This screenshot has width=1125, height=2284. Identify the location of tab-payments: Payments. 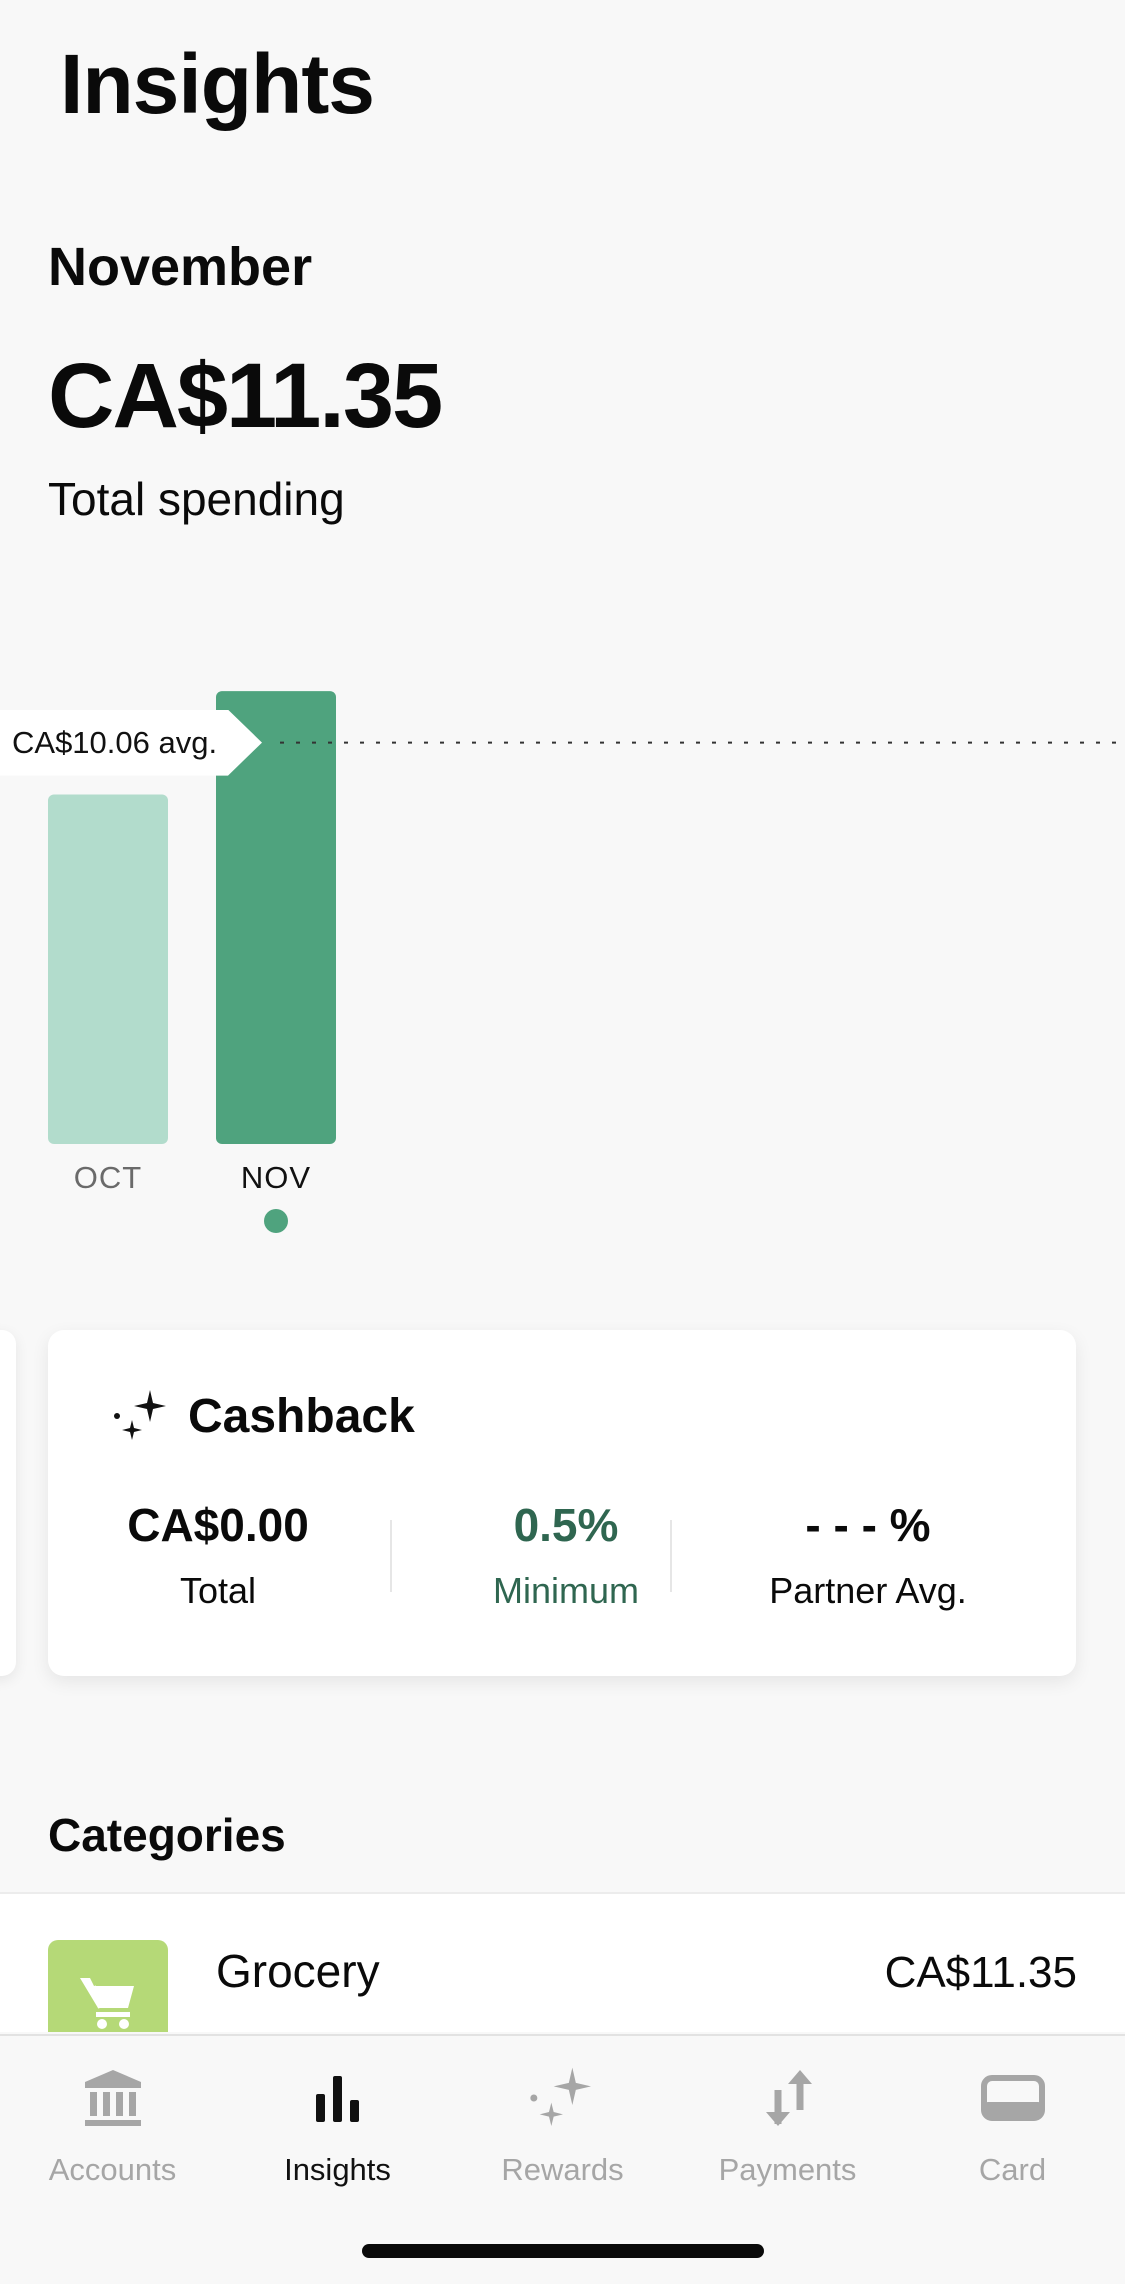
(787, 2123).